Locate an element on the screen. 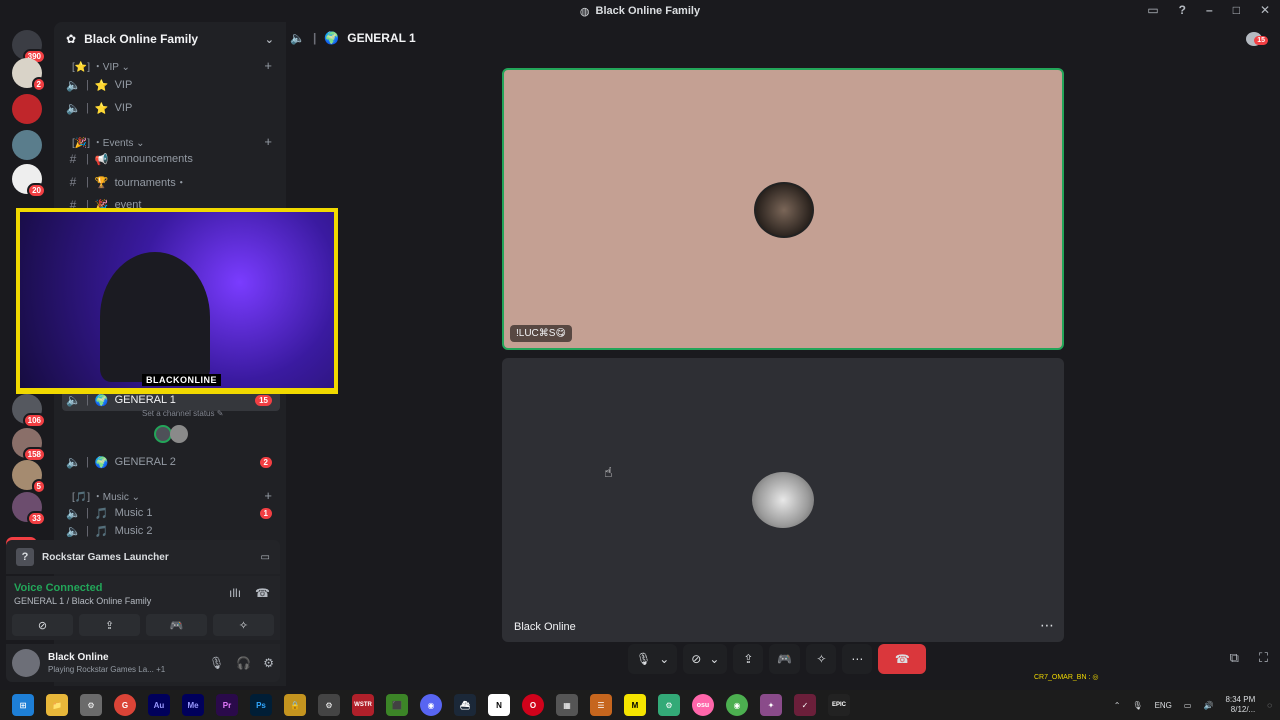 Image resolution: width=1280 pixels, height=720 pixels. disconnect-button: ☎ is located at coordinates (902, 659).